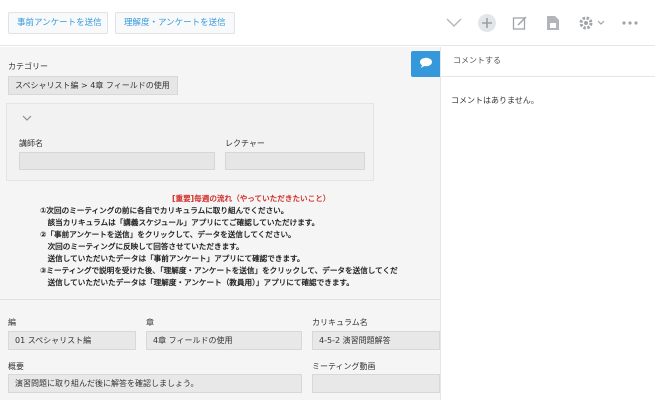 The height and width of the screenshot is (400, 655). I want to click on notice-line: 次回のミーティングに反映して回答させていただきます。, so click(142, 246).